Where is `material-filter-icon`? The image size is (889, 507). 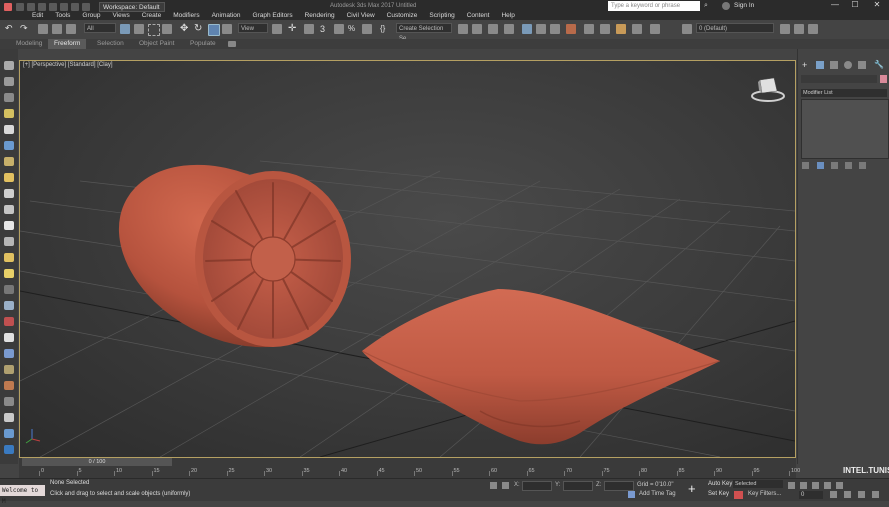
material-filter-icon is located at coordinates (9, 385).